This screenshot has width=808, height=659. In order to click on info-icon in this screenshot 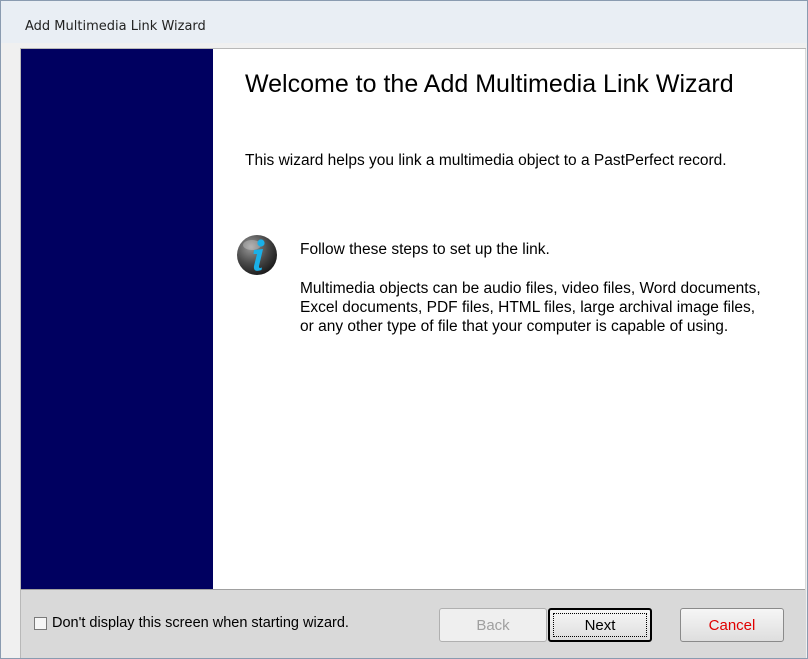, I will do `click(257, 255)`.